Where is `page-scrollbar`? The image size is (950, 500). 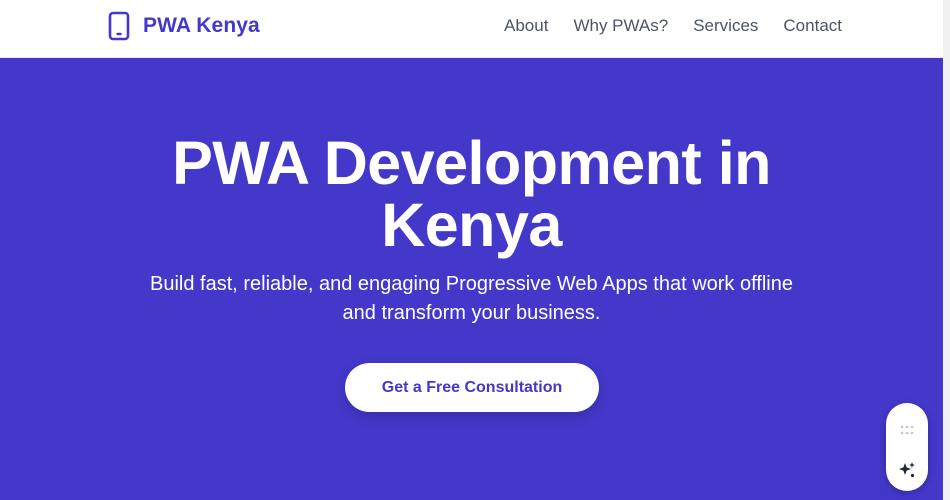
page-scrollbar is located at coordinates (946, 250).